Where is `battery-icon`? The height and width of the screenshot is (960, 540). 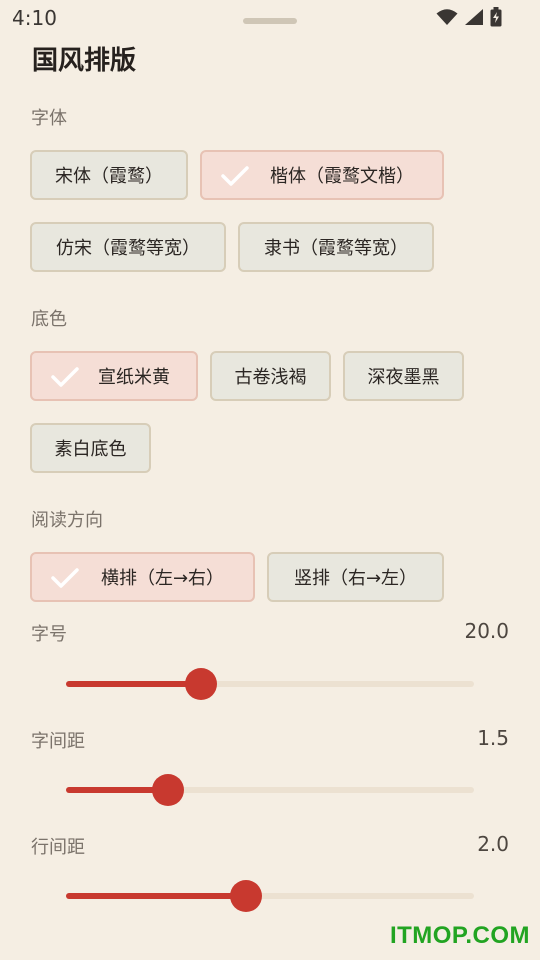 battery-icon is located at coordinates (496, 17).